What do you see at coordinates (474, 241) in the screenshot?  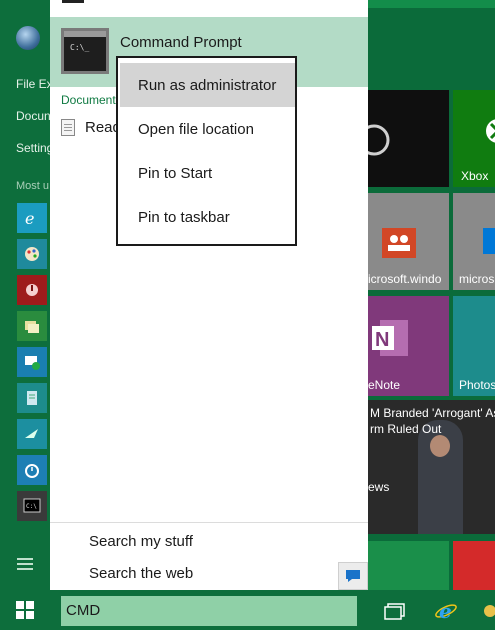 I see `tile-mail: micros` at bounding box center [474, 241].